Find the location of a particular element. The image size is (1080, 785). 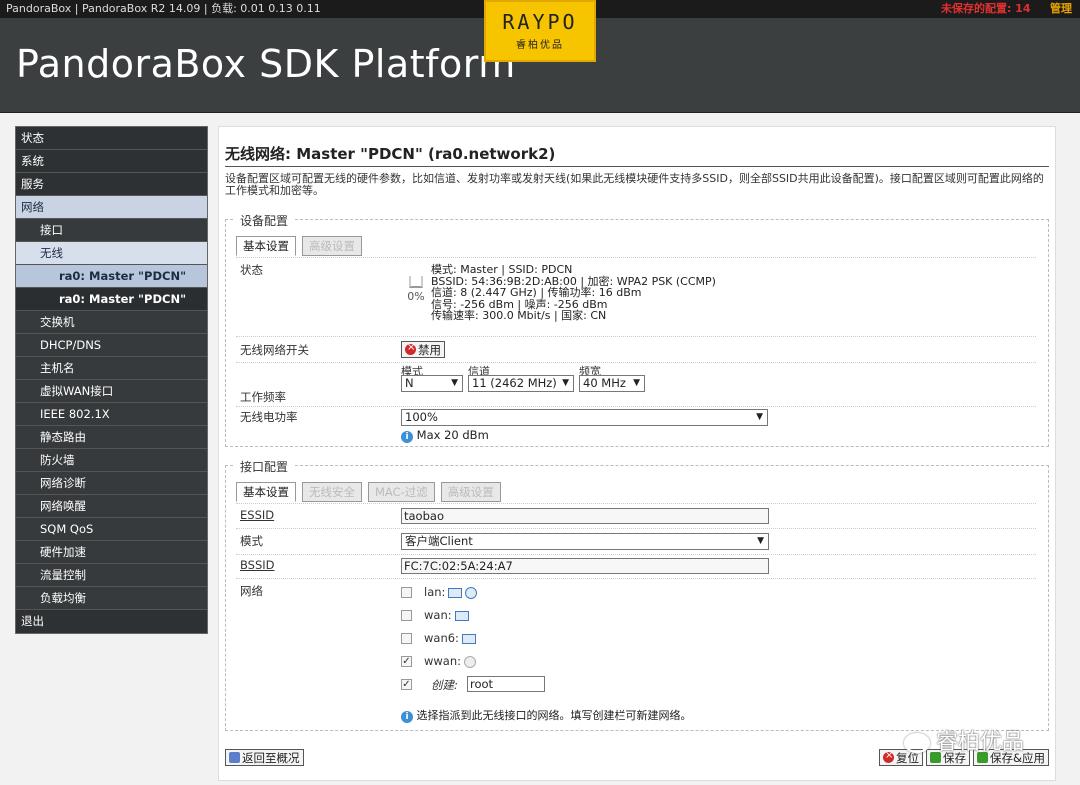

tab-iface-basic: 基本设置 is located at coordinates (266, 492).